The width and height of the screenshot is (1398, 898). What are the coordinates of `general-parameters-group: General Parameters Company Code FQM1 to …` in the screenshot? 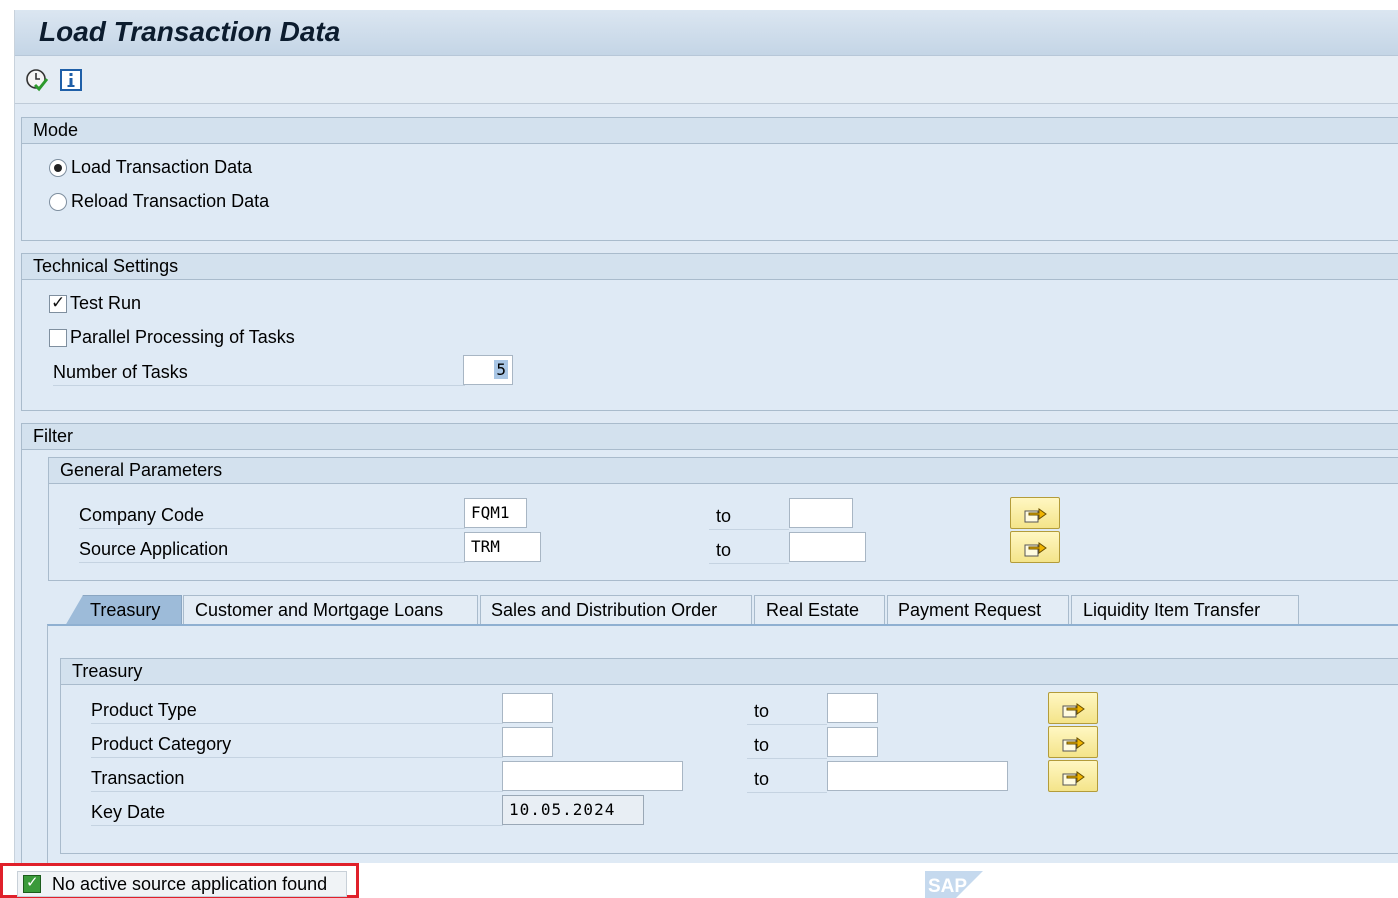 It's located at (723, 519).